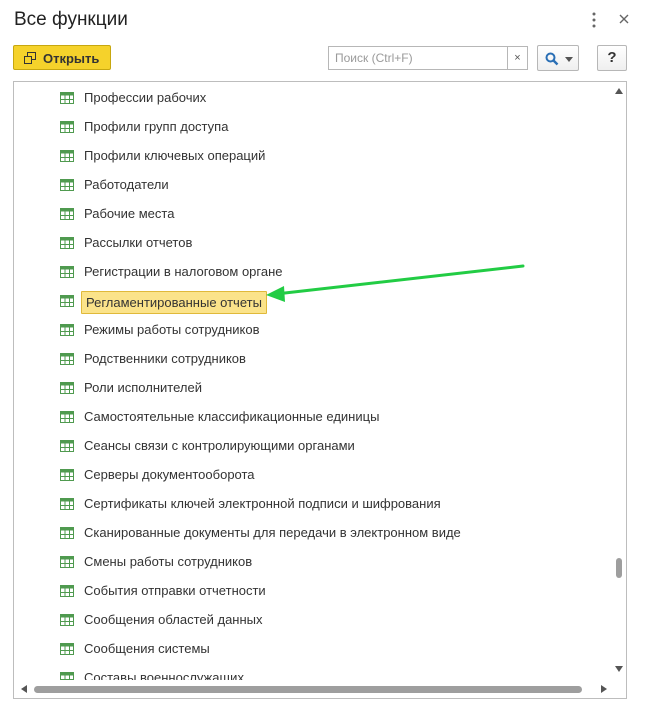  I want to click on list-item-label: Роли исполнителей, so click(143, 387).